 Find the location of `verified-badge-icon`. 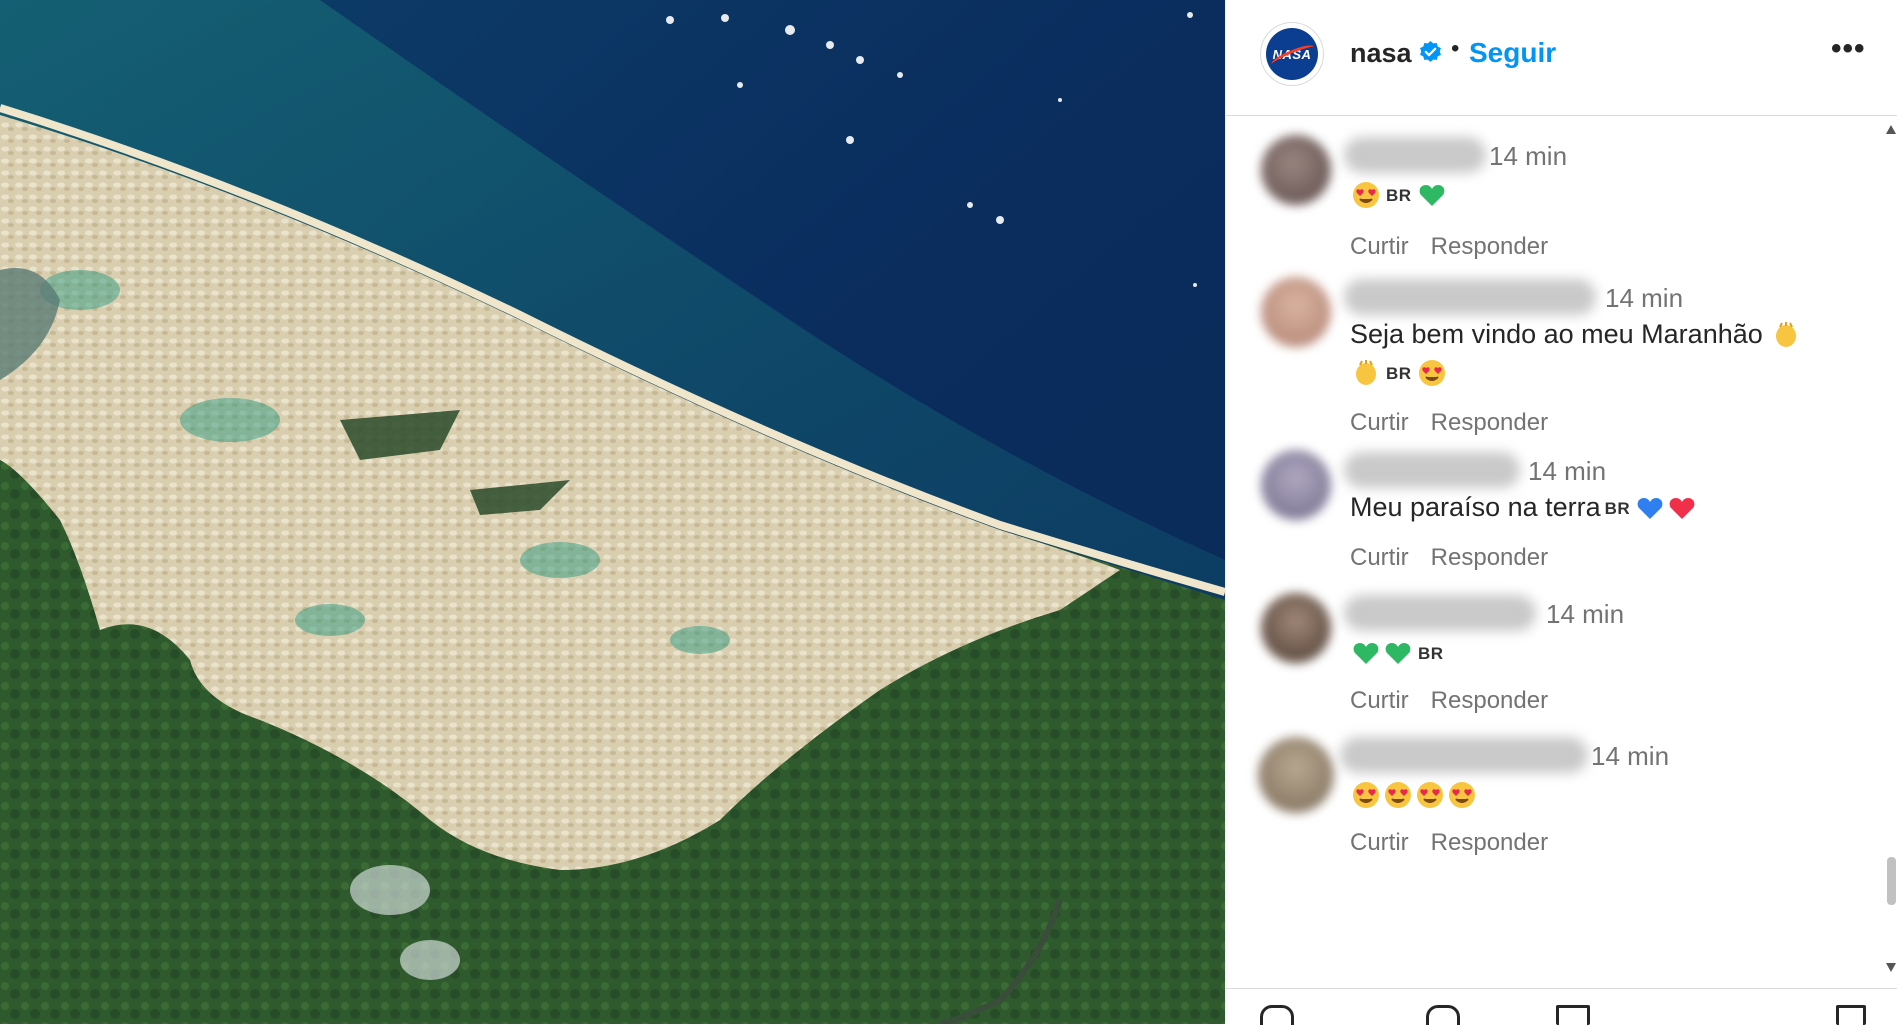

verified-badge-icon is located at coordinates (1430, 51).